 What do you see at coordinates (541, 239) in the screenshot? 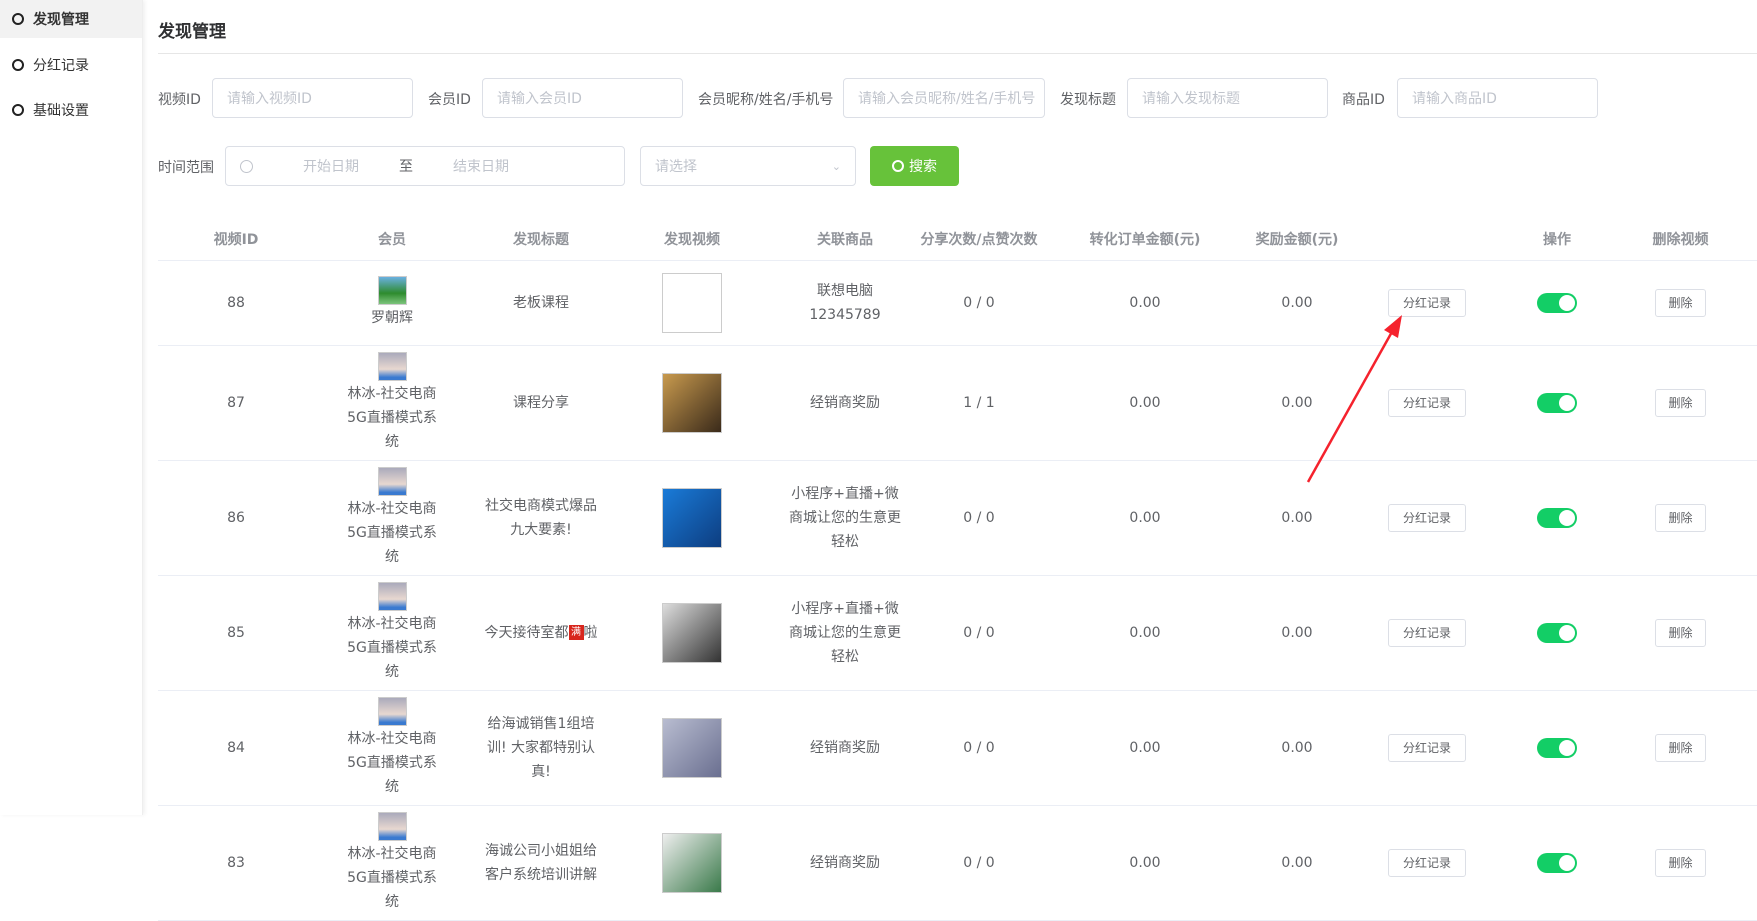
I see `column-header: 发现标题` at bounding box center [541, 239].